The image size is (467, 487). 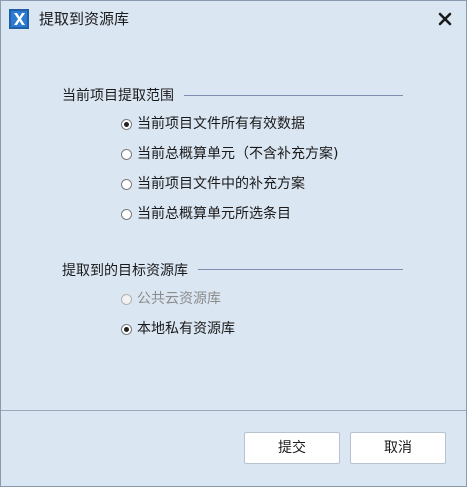 I want to click on title-bar: 提取到资源库, so click(x=233, y=19).